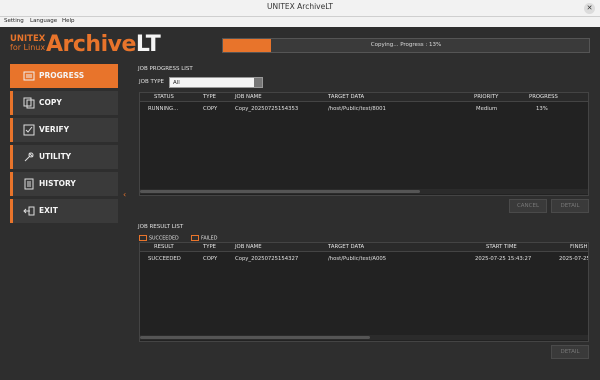  I want to click on nav-progress: PROGRESS, so click(64, 76).